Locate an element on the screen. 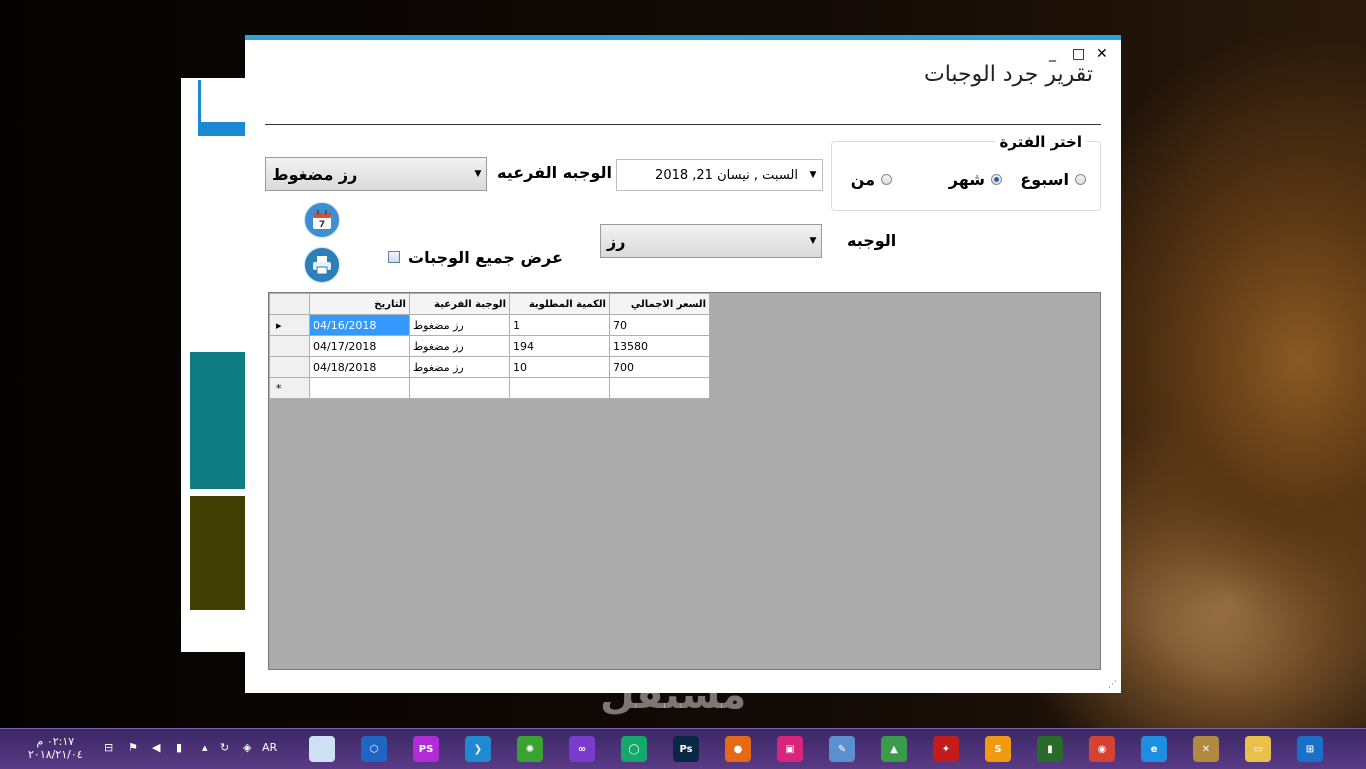 The width and height of the screenshot is (1366, 769). column-header-quantity: الكمية المطلوبة is located at coordinates (559, 304).